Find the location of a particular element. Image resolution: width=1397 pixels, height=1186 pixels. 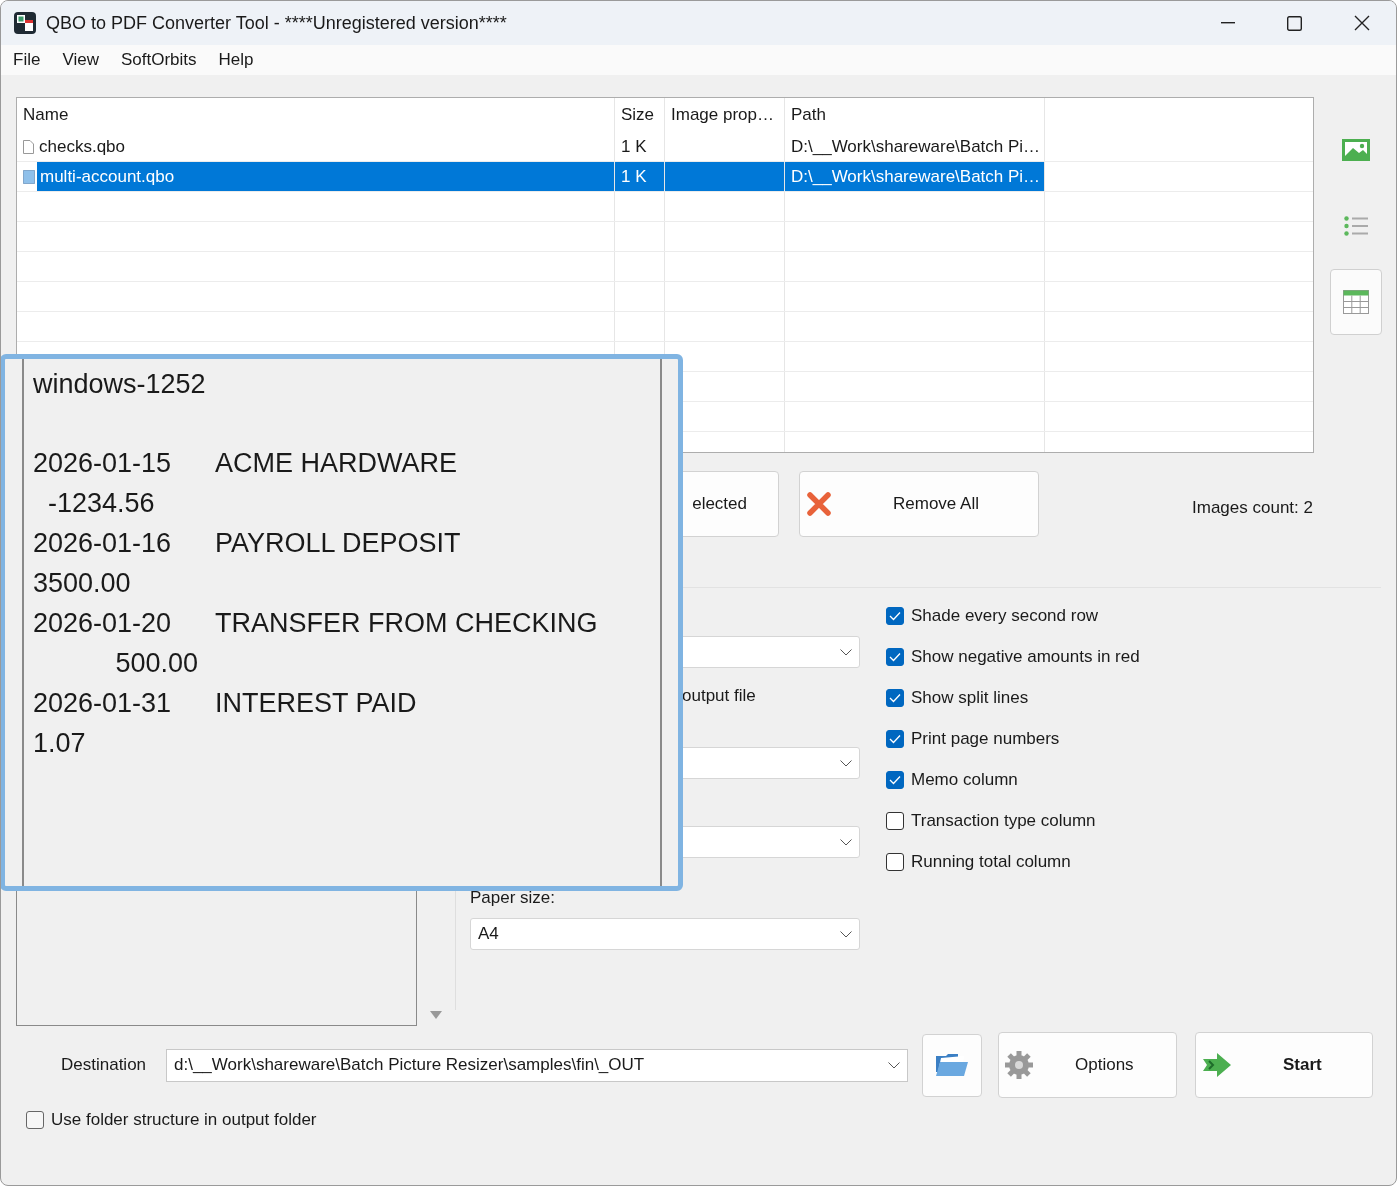

gear-icon is located at coordinates (1019, 1065).